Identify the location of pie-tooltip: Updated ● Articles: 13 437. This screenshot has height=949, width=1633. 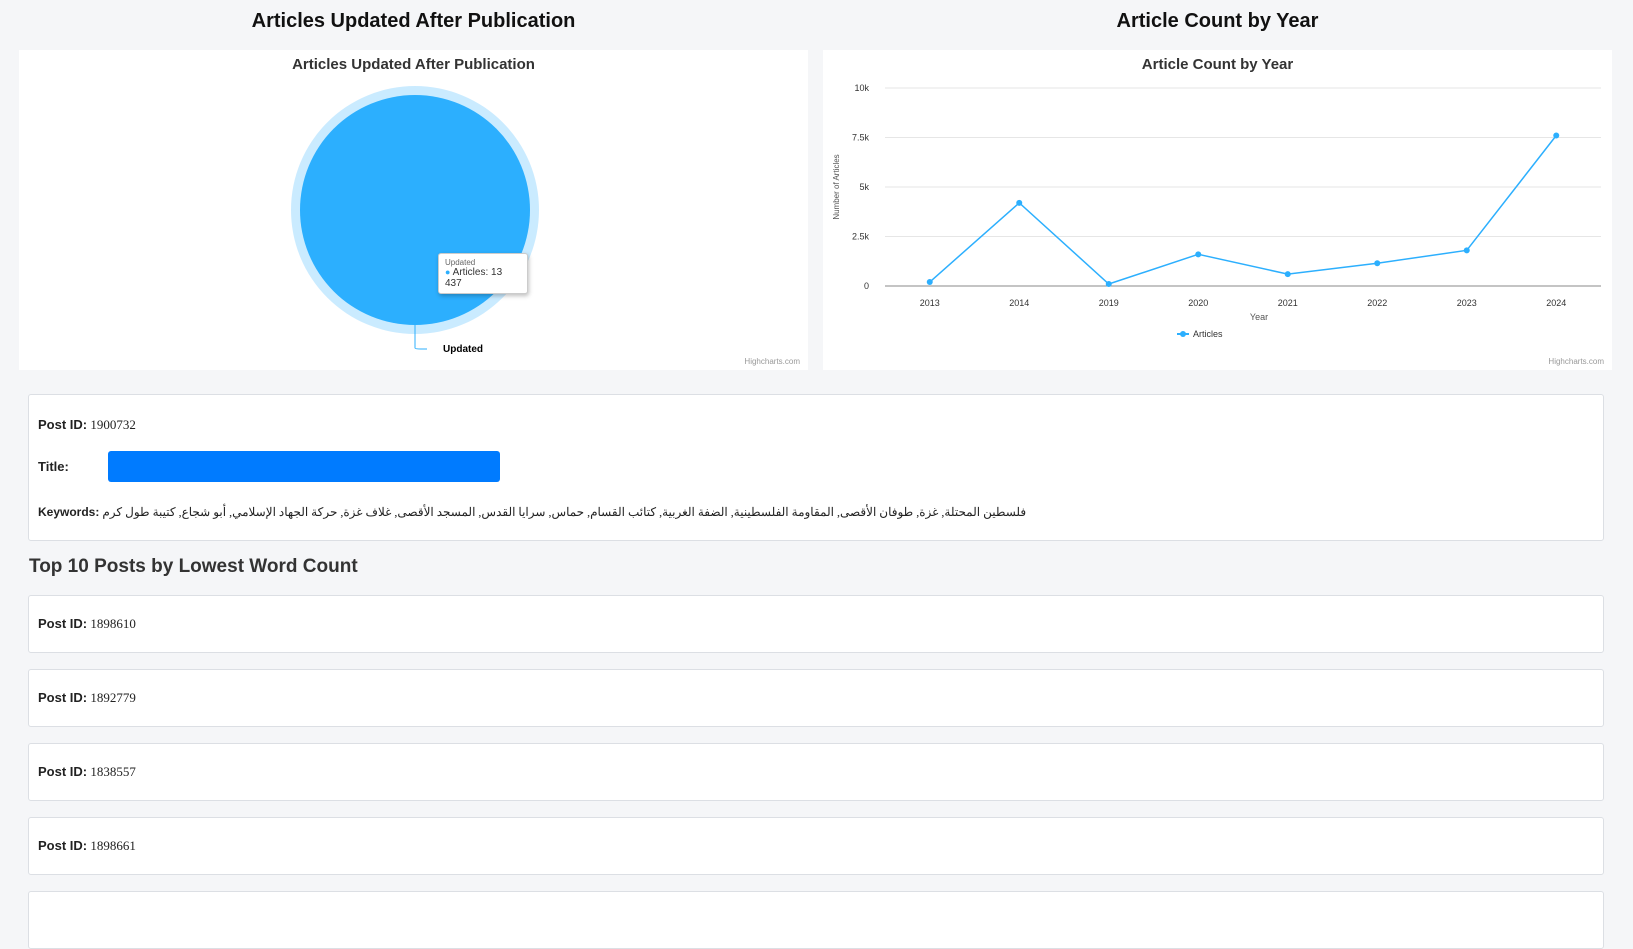
(483, 273).